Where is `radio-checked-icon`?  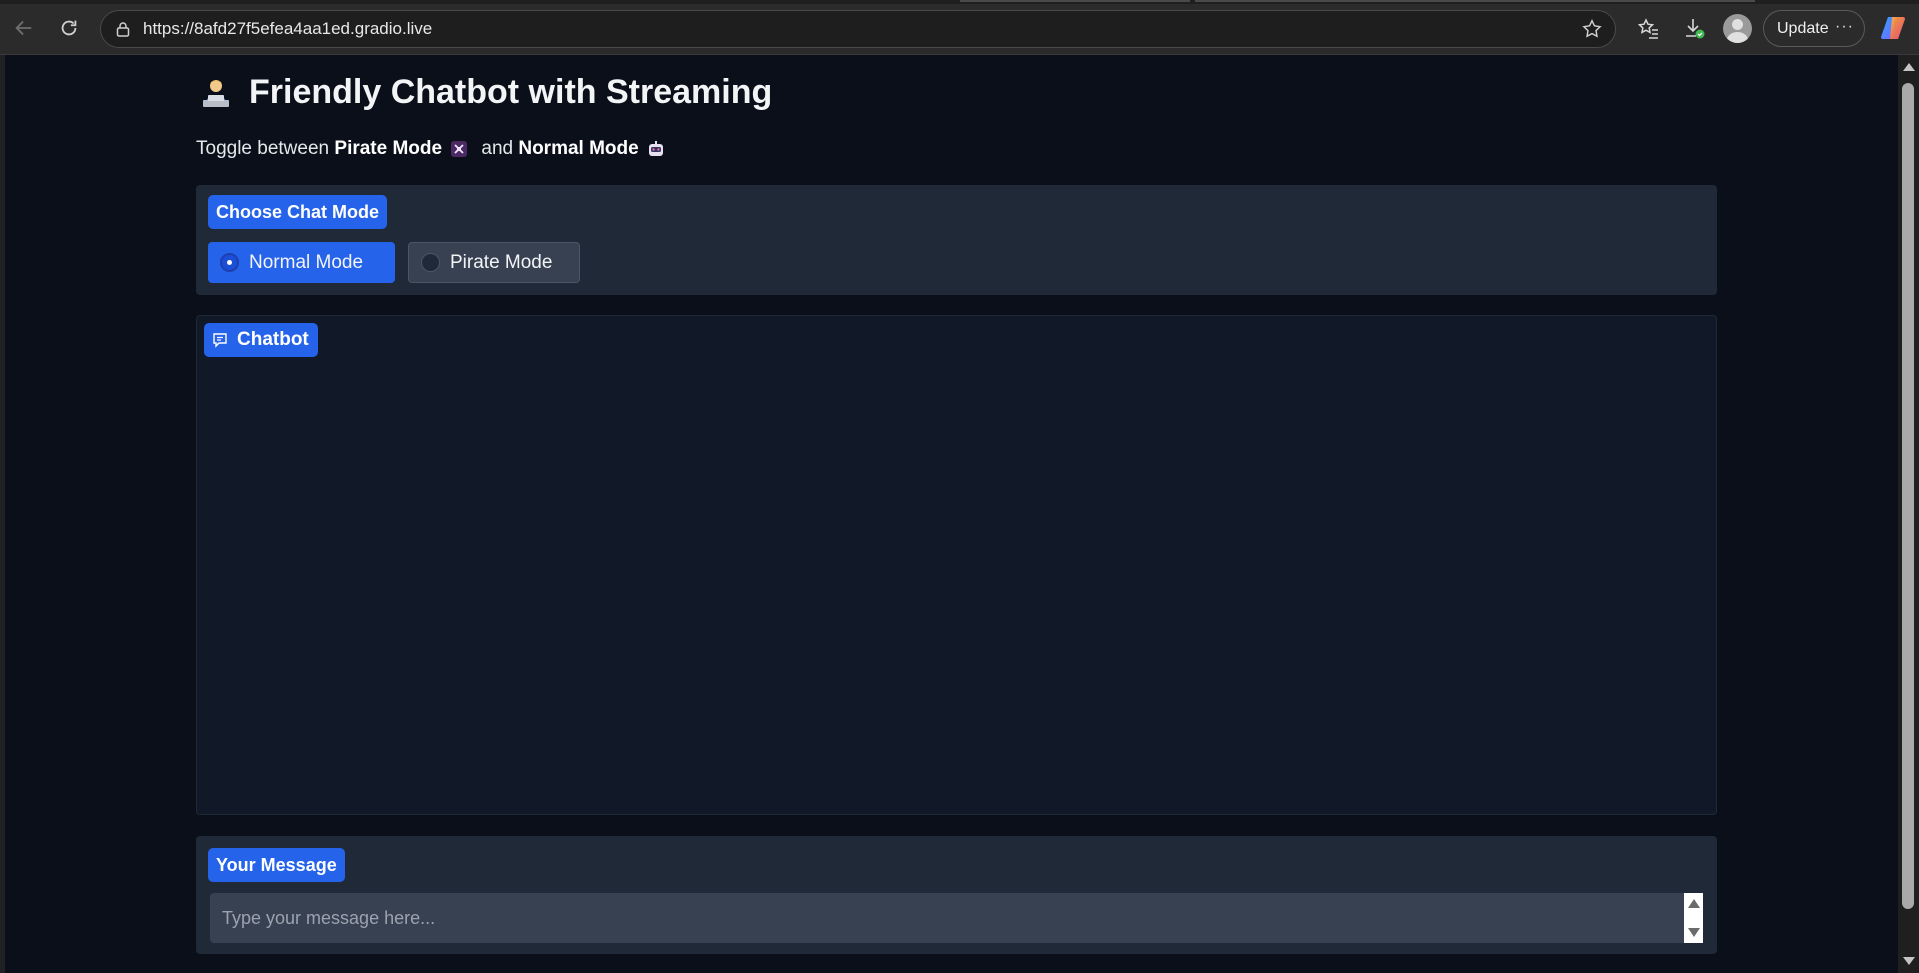 radio-checked-icon is located at coordinates (229, 262).